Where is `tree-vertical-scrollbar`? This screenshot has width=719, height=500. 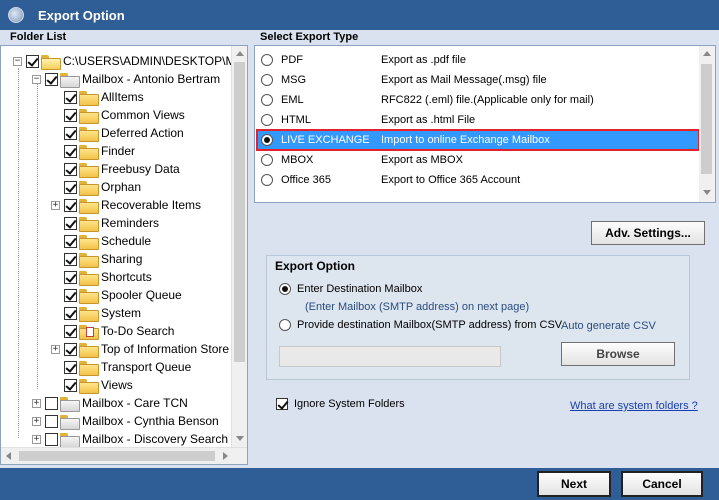
tree-vertical-scrollbar is located at coordinates (239, 247).